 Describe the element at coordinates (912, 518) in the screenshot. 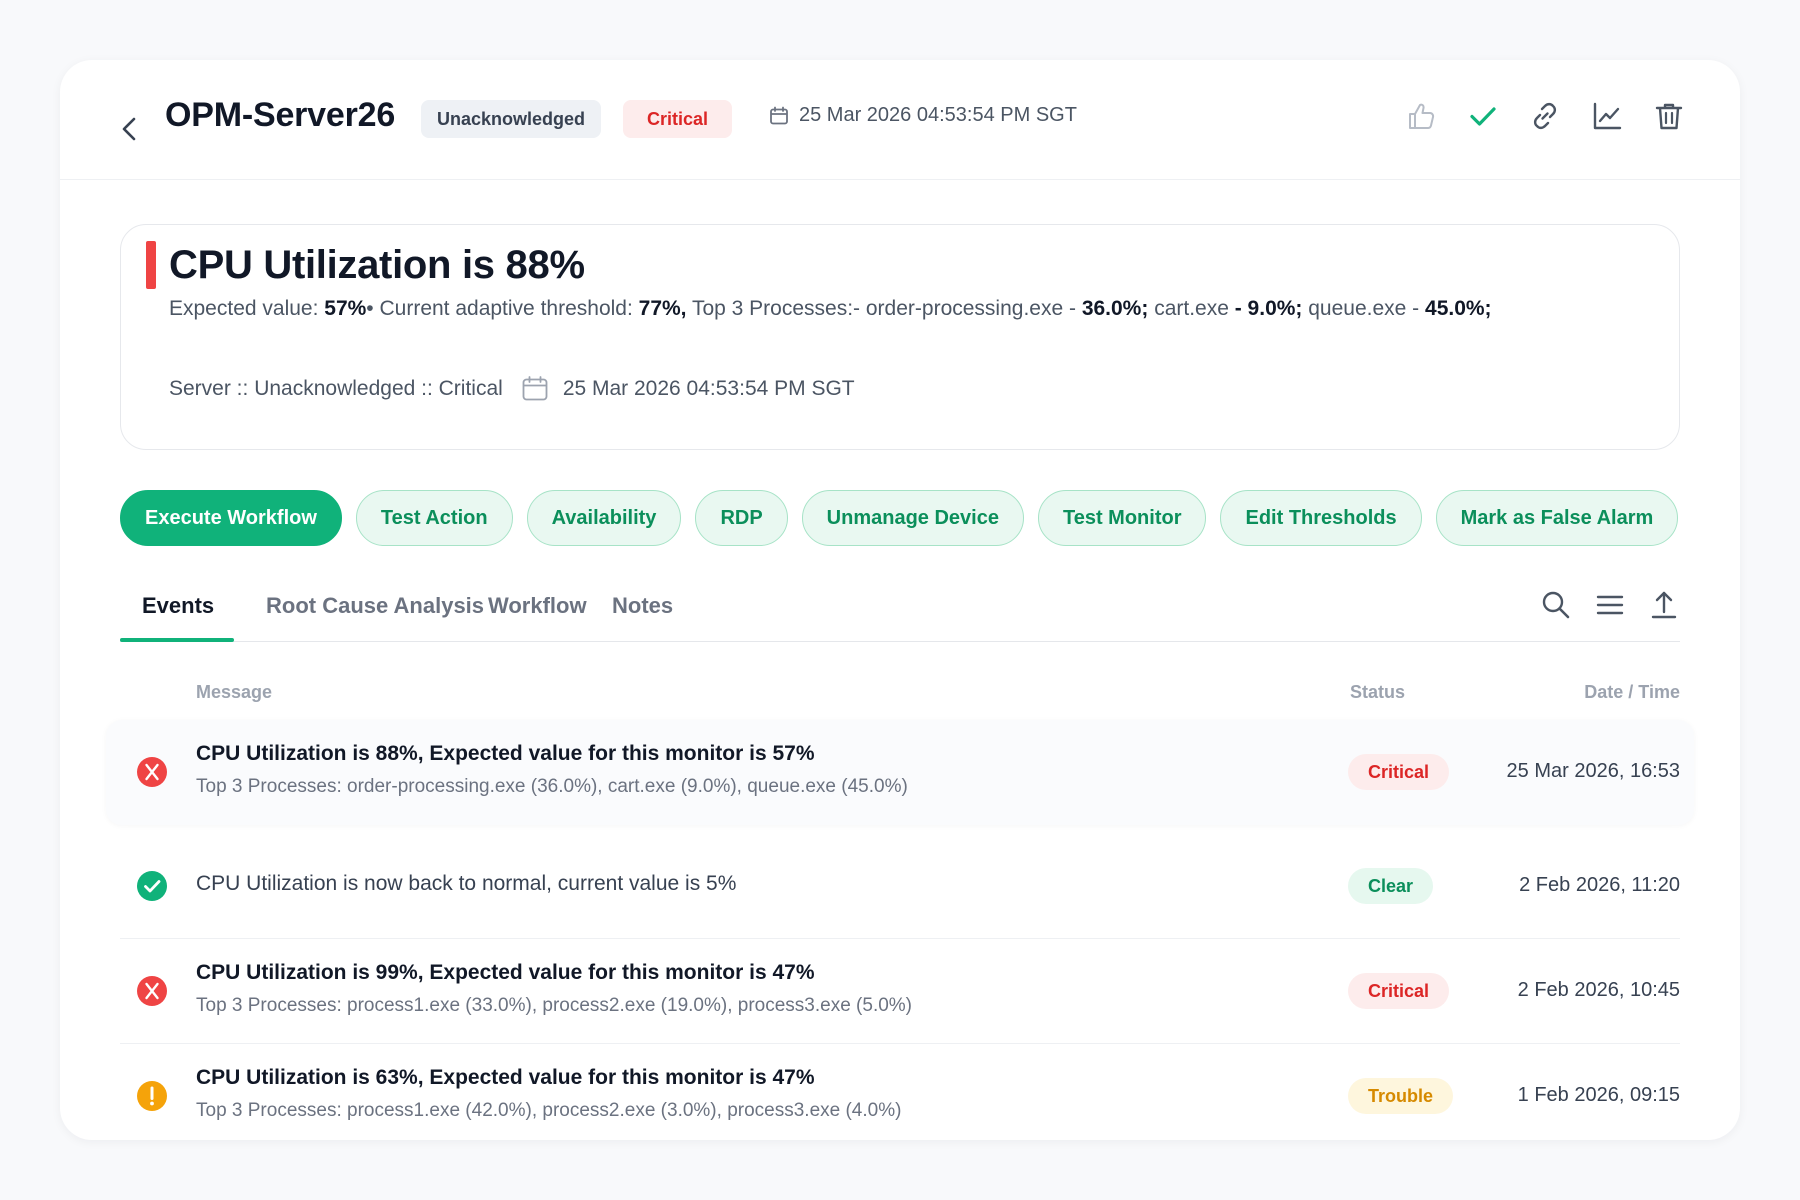

I see `unmanage-device-button: Unmanage Device` at that location.